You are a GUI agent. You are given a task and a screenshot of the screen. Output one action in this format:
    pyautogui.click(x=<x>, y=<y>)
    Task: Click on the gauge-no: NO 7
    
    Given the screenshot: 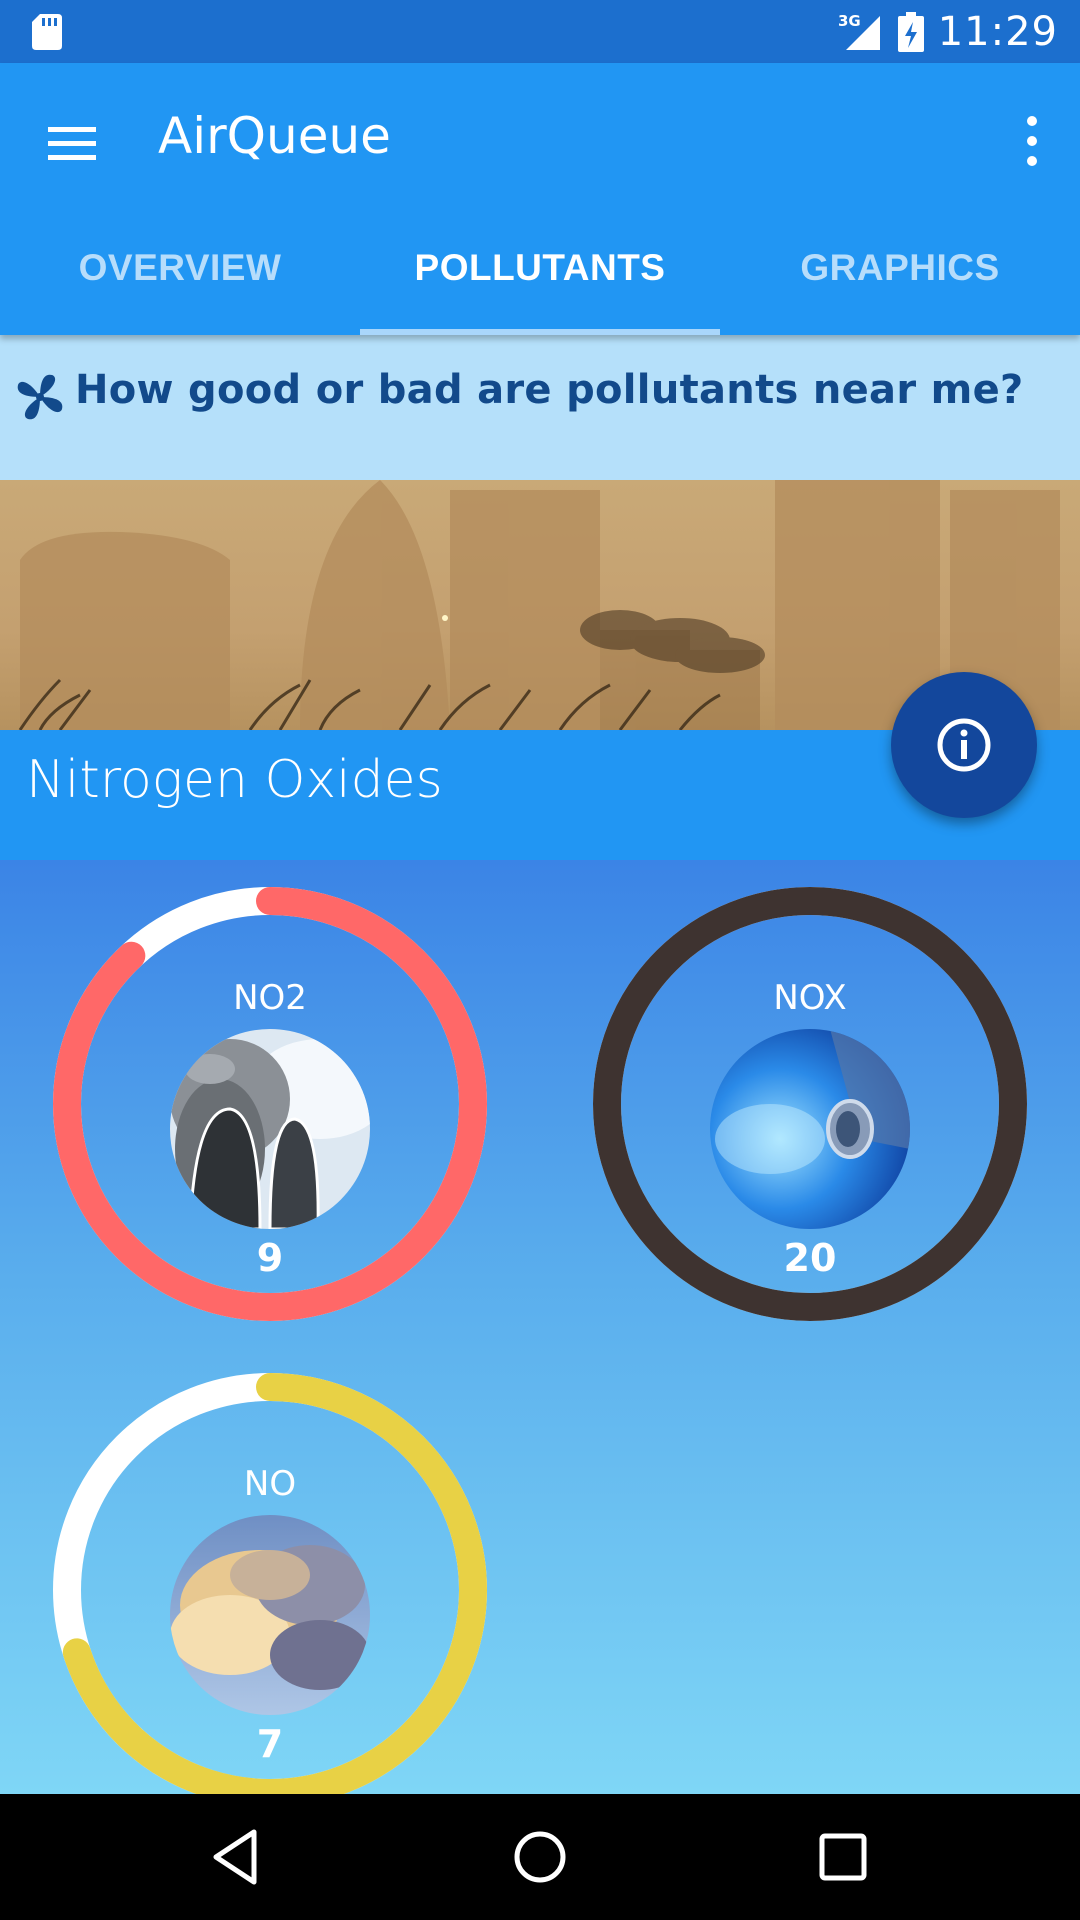 What is the action you would take?
    pyautogui.click(x=270, y=1582)
    